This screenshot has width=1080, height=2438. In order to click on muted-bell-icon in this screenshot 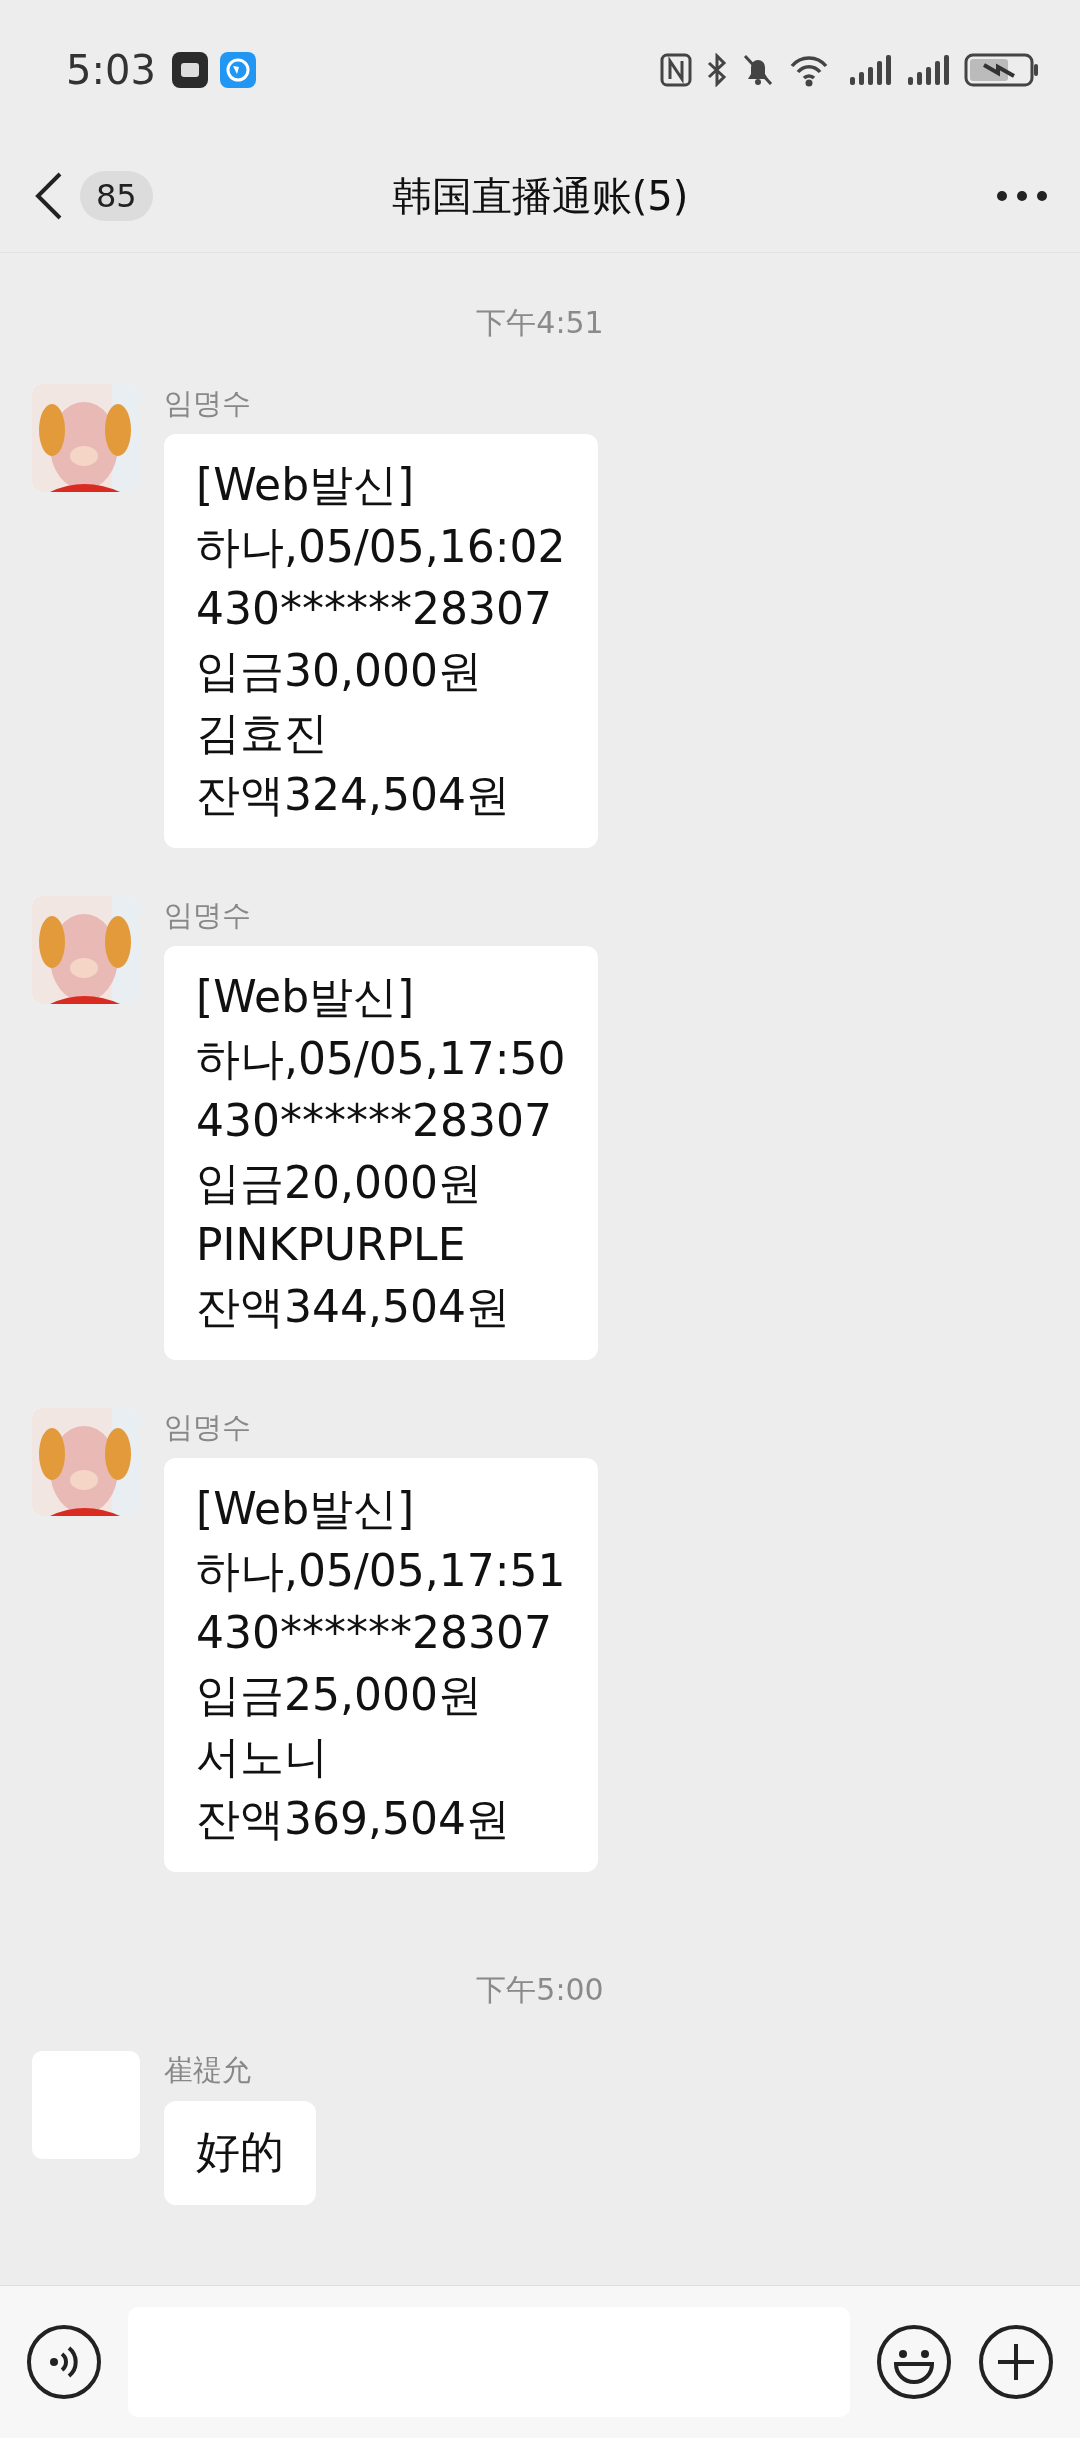, I will do `click(758, 70)`.